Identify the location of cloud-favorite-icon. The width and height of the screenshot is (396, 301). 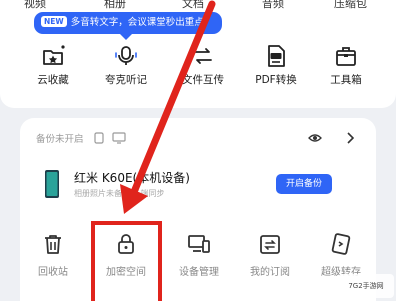
(54, 55).